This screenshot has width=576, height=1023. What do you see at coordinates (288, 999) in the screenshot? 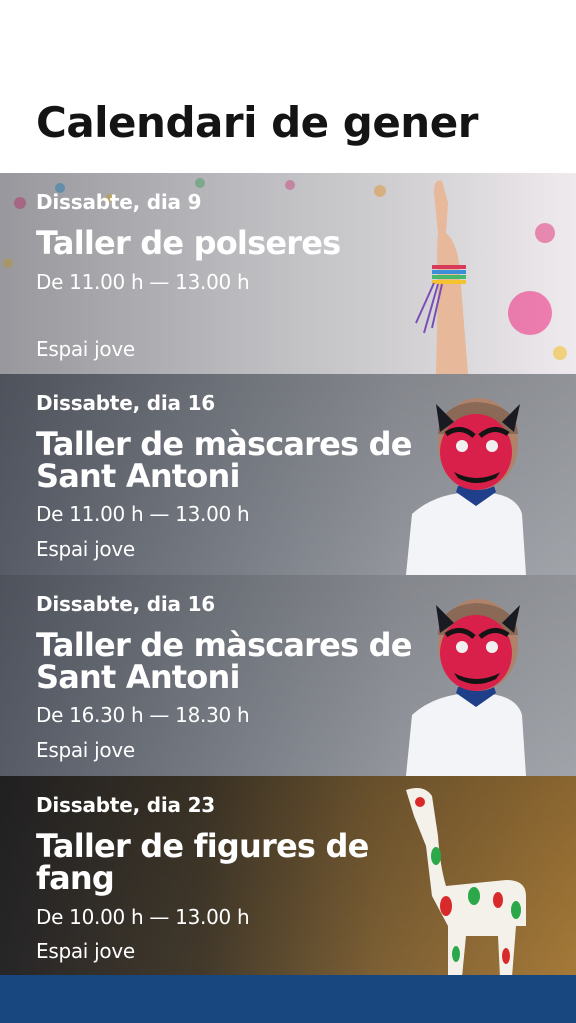
I see `footer-bar` at bounding box center [288, 999].